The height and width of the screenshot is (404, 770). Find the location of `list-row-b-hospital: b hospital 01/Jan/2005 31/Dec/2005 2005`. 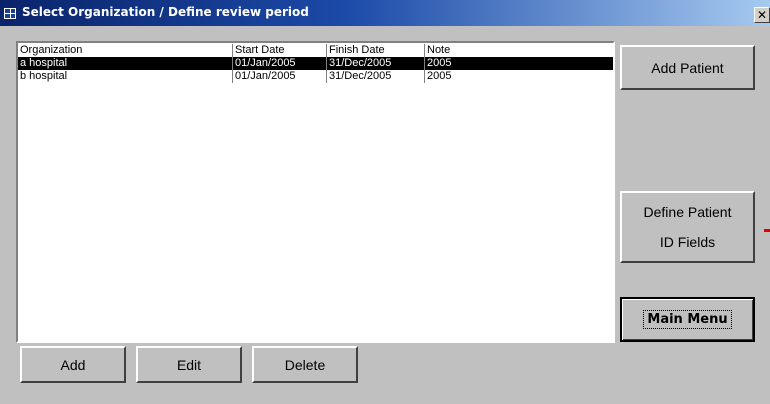

list-row-b-hospital: b hospital 01/Jan/2005 31/Dec/2005 2005 is located at coordinates (315, 76).